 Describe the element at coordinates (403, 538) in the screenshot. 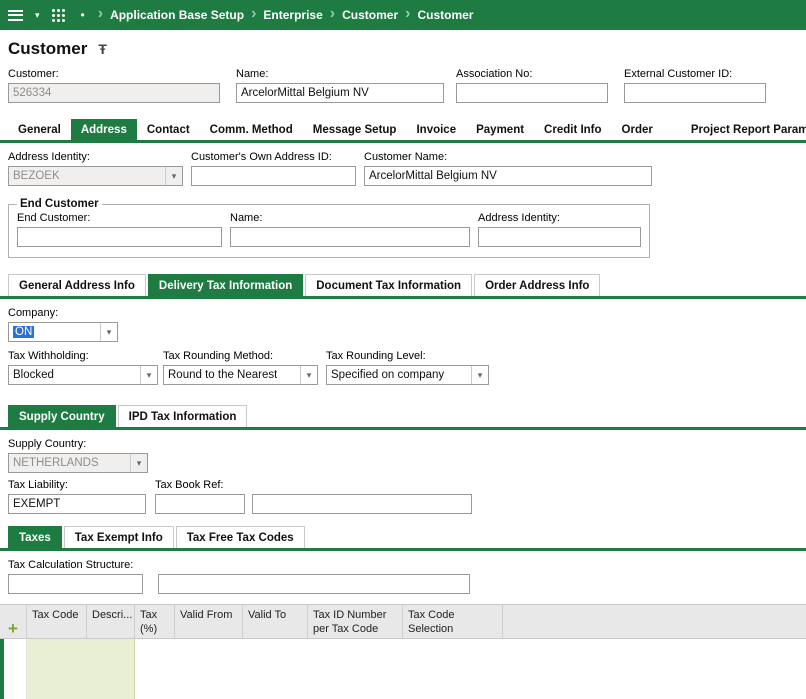

I see `taxes-tab-bar: Taxes Tax Exempt Info Tax Free Tax Codes` at that location.